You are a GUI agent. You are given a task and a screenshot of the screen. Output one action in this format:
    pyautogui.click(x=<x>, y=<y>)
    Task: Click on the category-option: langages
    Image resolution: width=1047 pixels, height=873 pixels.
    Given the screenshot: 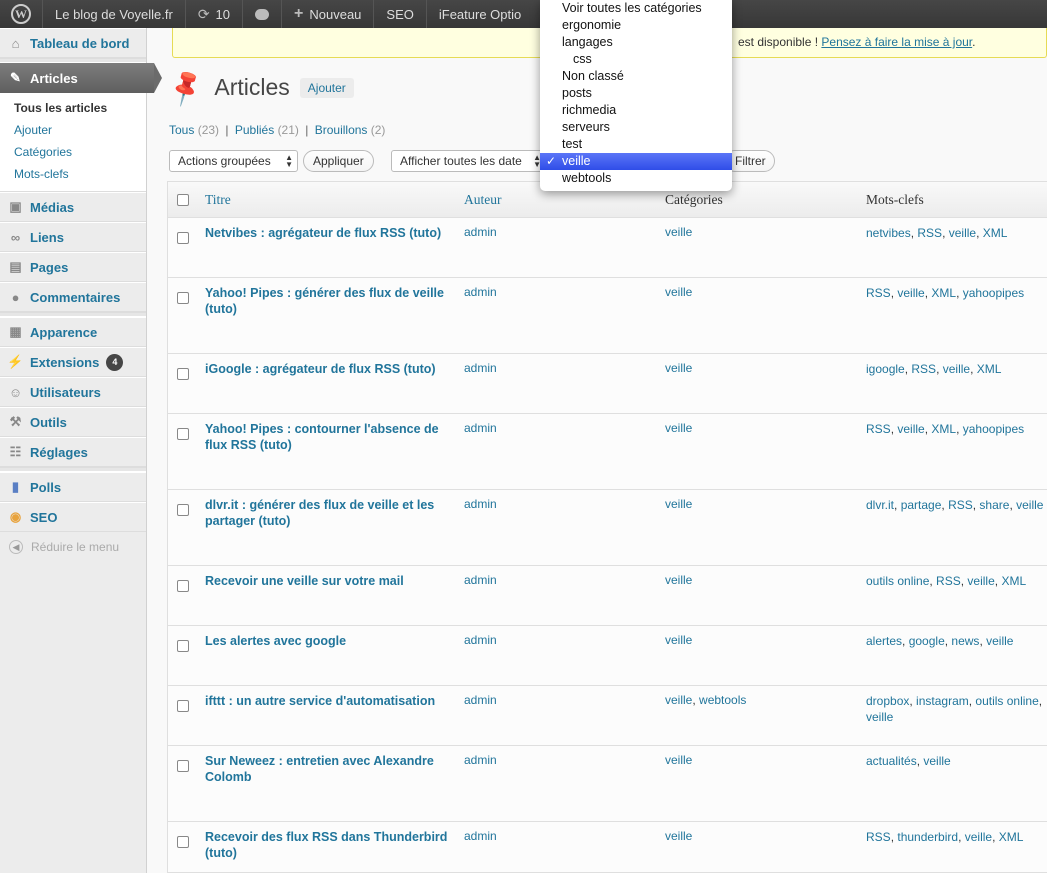 What is the action you would take?
    pyautogui.click(x=636, y=42)
    